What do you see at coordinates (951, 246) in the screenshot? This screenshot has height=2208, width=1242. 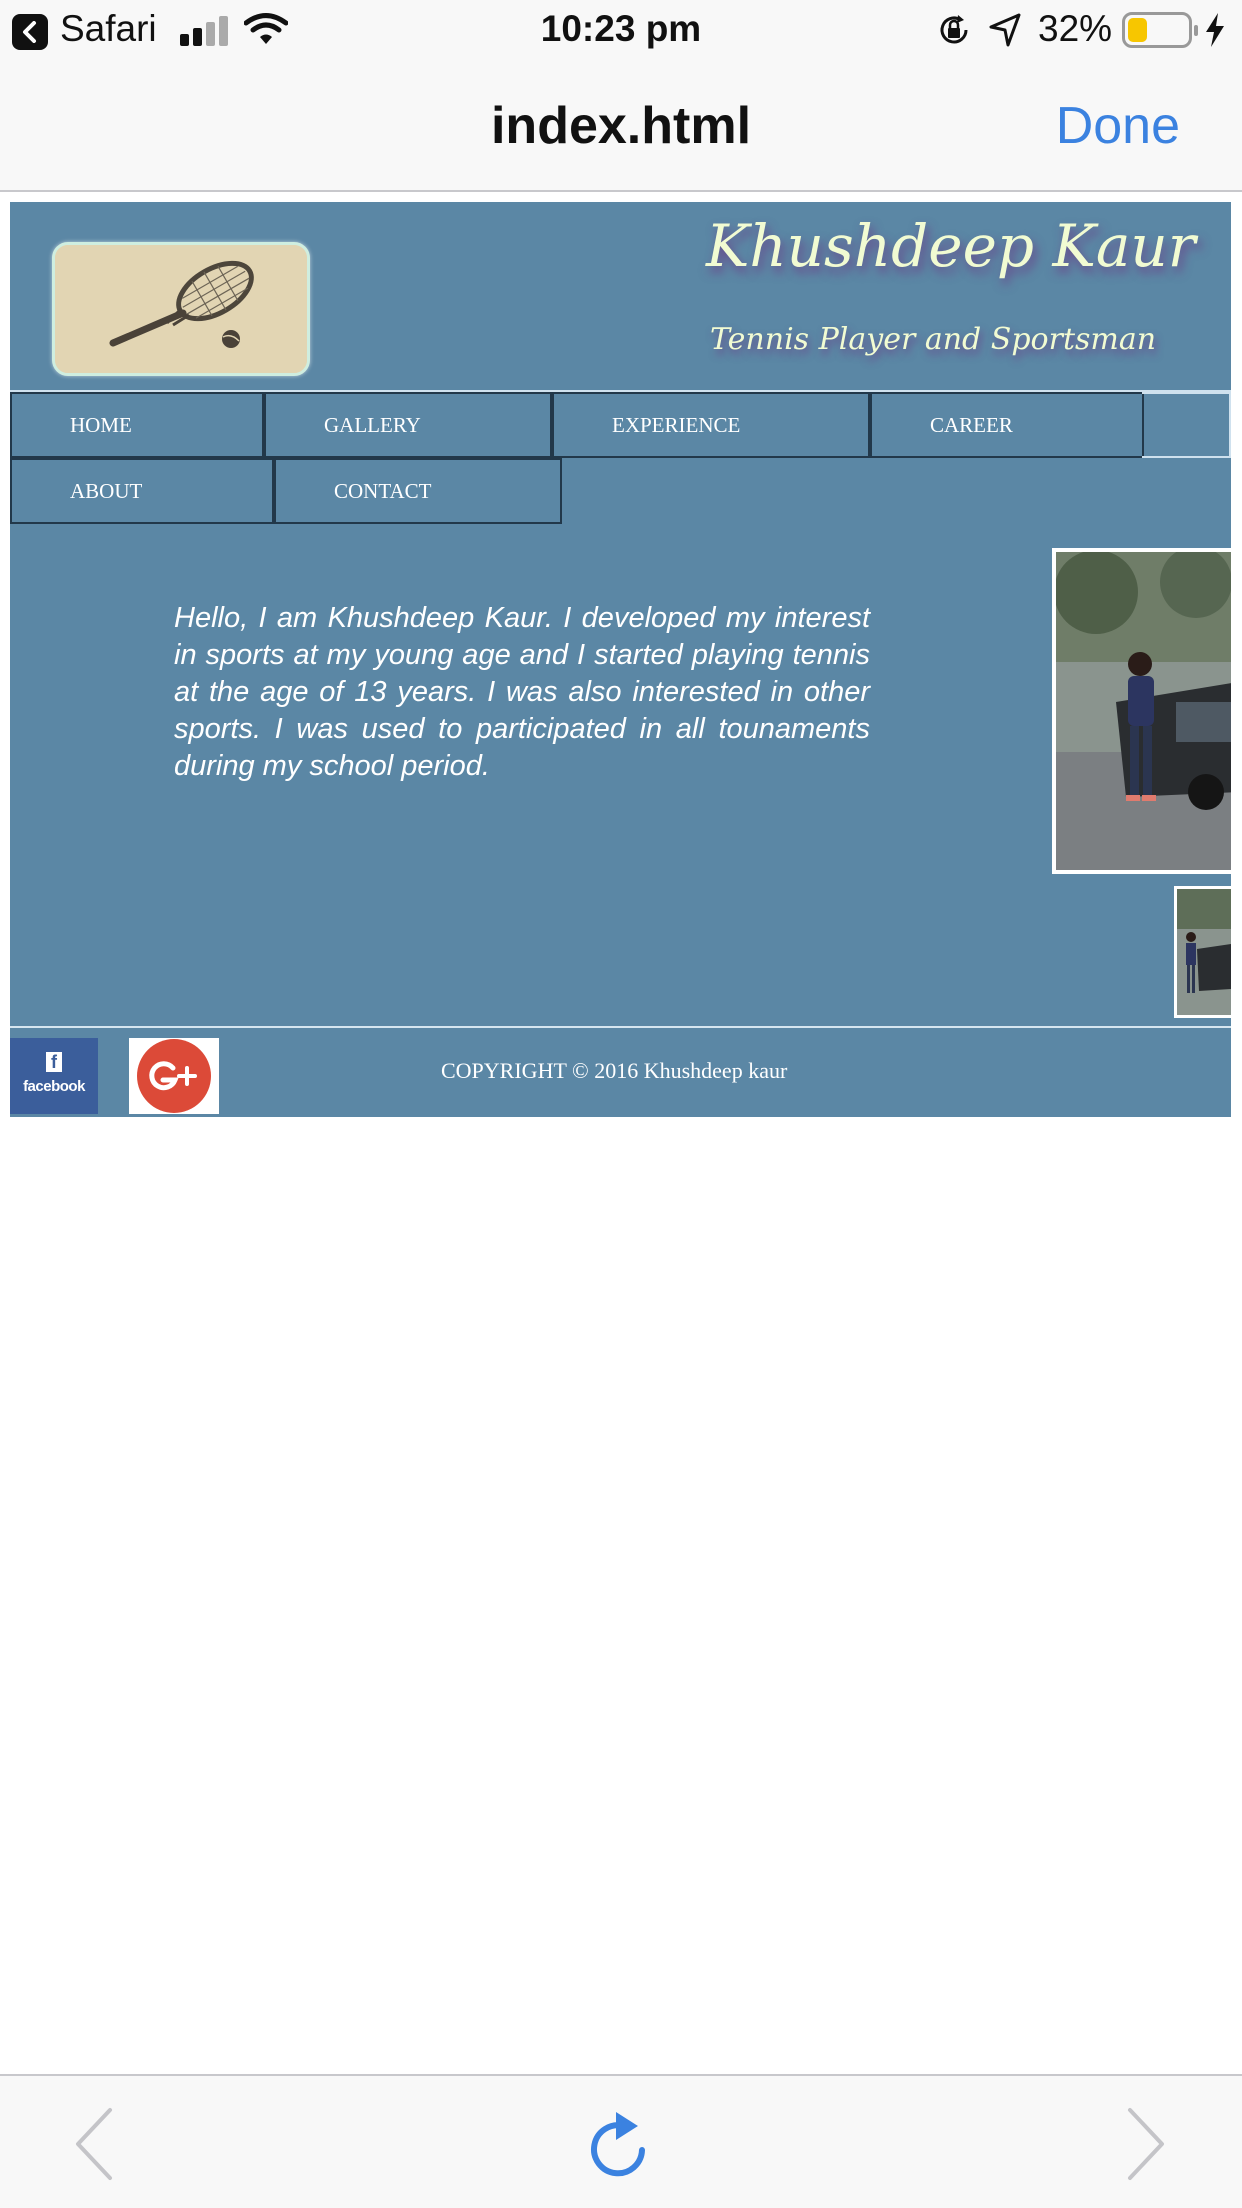 I see `site-title: Khushdeep Kaur` at bounding box center [951, 246].